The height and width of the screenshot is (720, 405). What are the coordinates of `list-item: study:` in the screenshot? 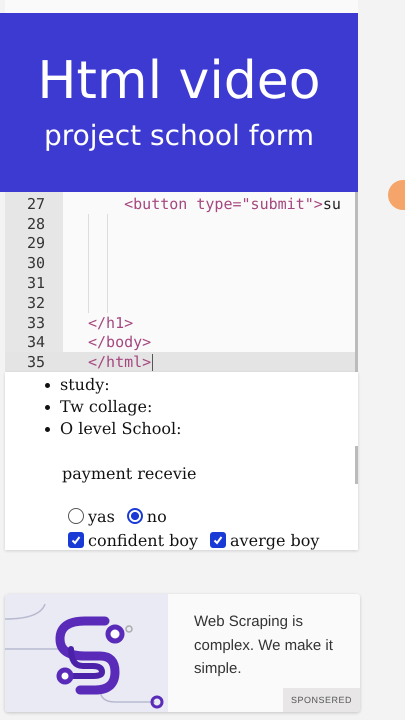 It's located at (85, 385).